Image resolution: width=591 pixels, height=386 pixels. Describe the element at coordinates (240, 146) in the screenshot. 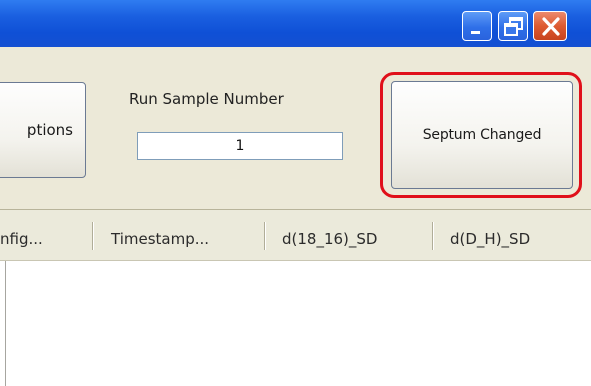

I see `run-sample-number-input` at that location.